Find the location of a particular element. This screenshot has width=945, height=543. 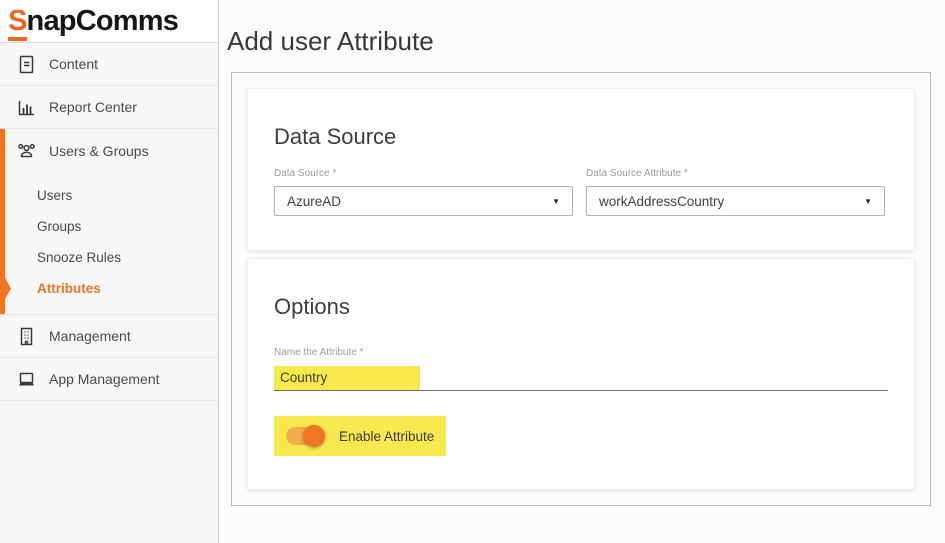

enable-attribute-toggle is located at coordinates (305, 436).